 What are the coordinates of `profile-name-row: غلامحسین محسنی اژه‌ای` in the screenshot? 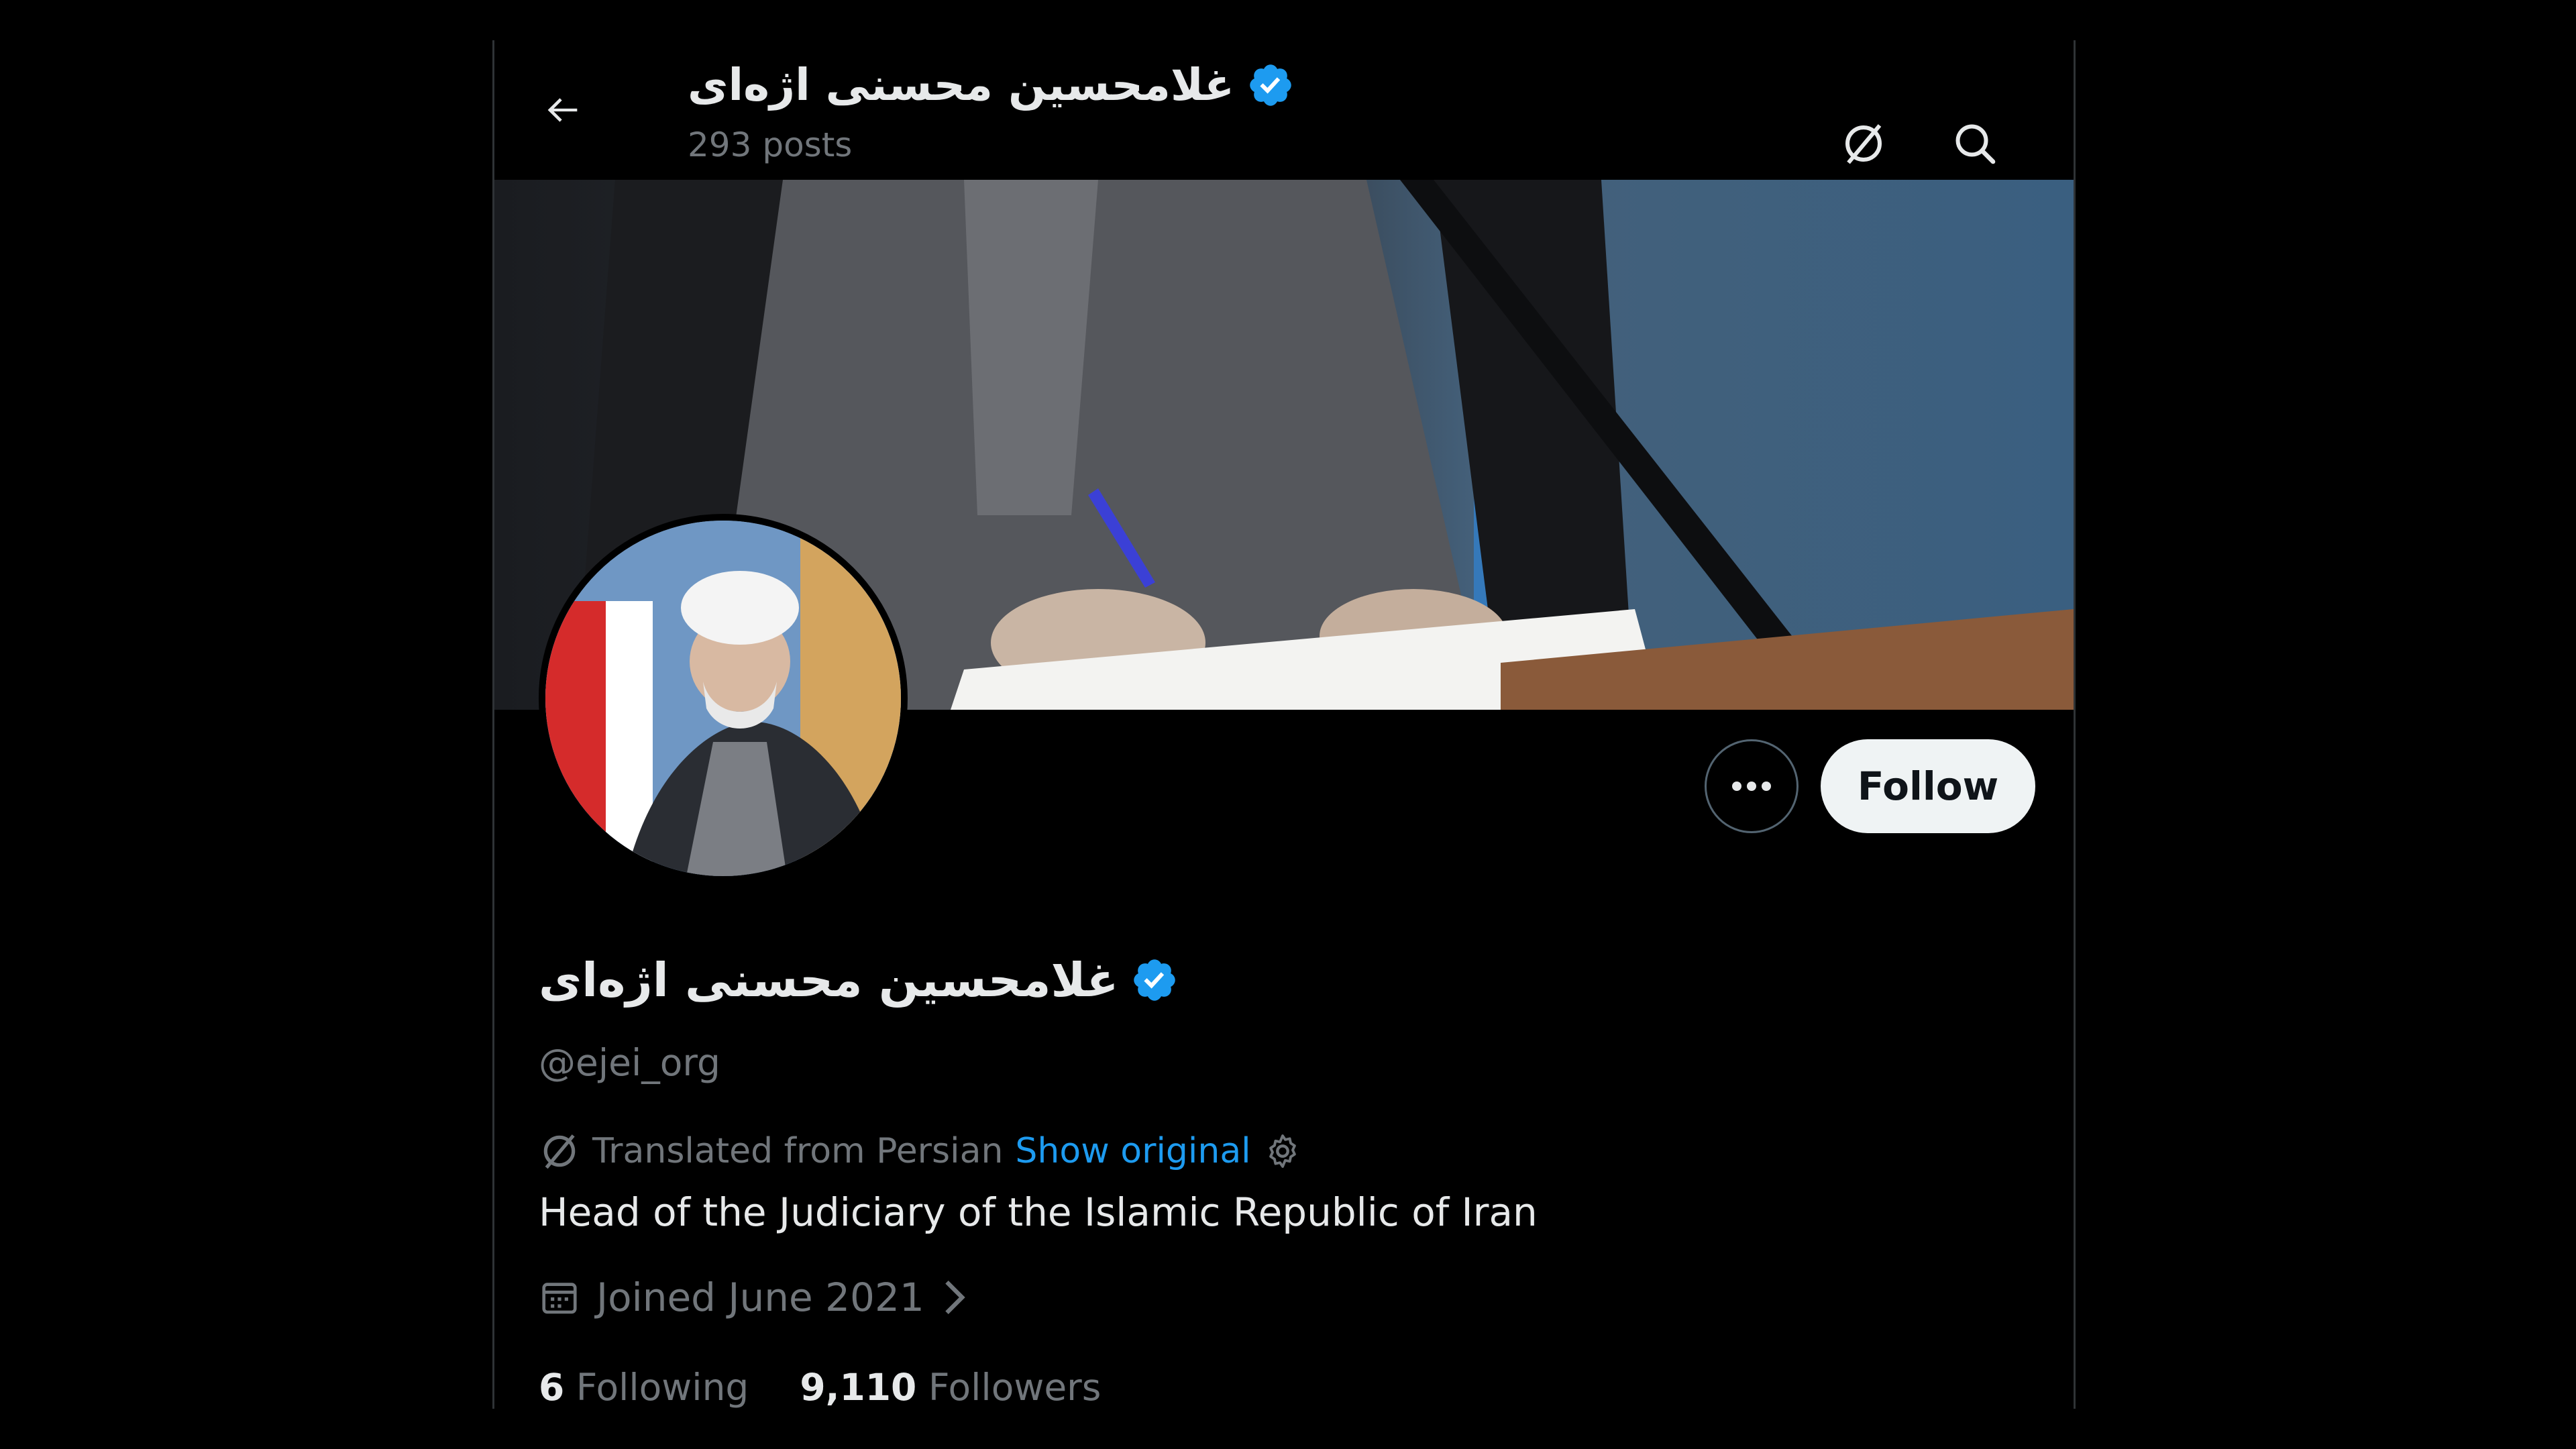 It's located at (859, 980).